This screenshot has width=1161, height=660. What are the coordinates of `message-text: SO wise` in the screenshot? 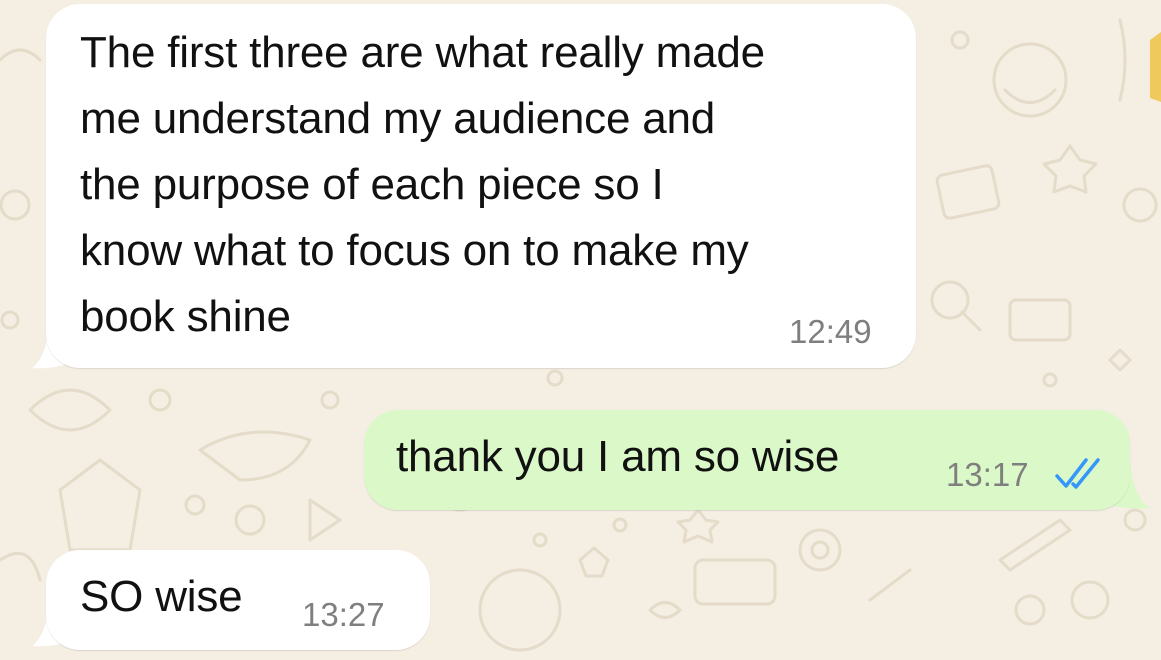 It's located at (161, 596).